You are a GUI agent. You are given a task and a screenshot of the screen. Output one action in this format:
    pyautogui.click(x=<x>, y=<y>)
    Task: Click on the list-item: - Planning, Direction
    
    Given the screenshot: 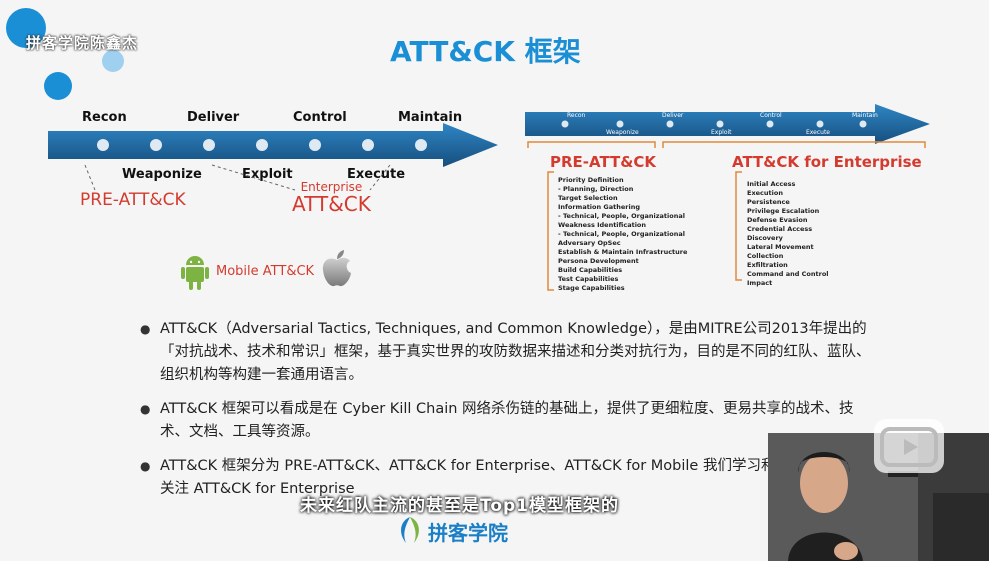 What is the action you would take?
    pyautogui.click(x=596, y=189)
    